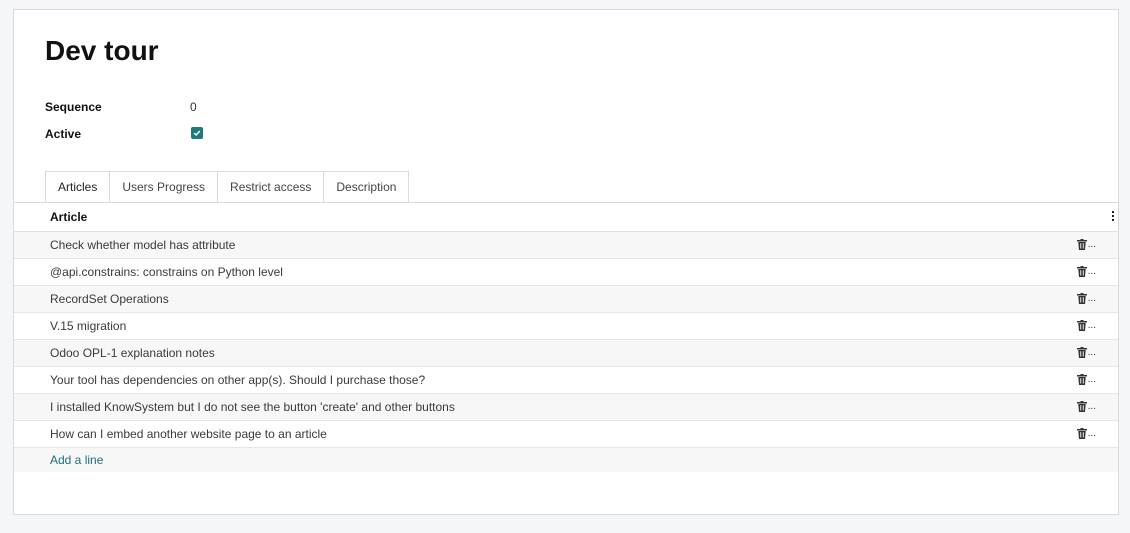 This screenshot has height=533, width=1130. I want to click on tab-articles: Articles, so click(78, 187).